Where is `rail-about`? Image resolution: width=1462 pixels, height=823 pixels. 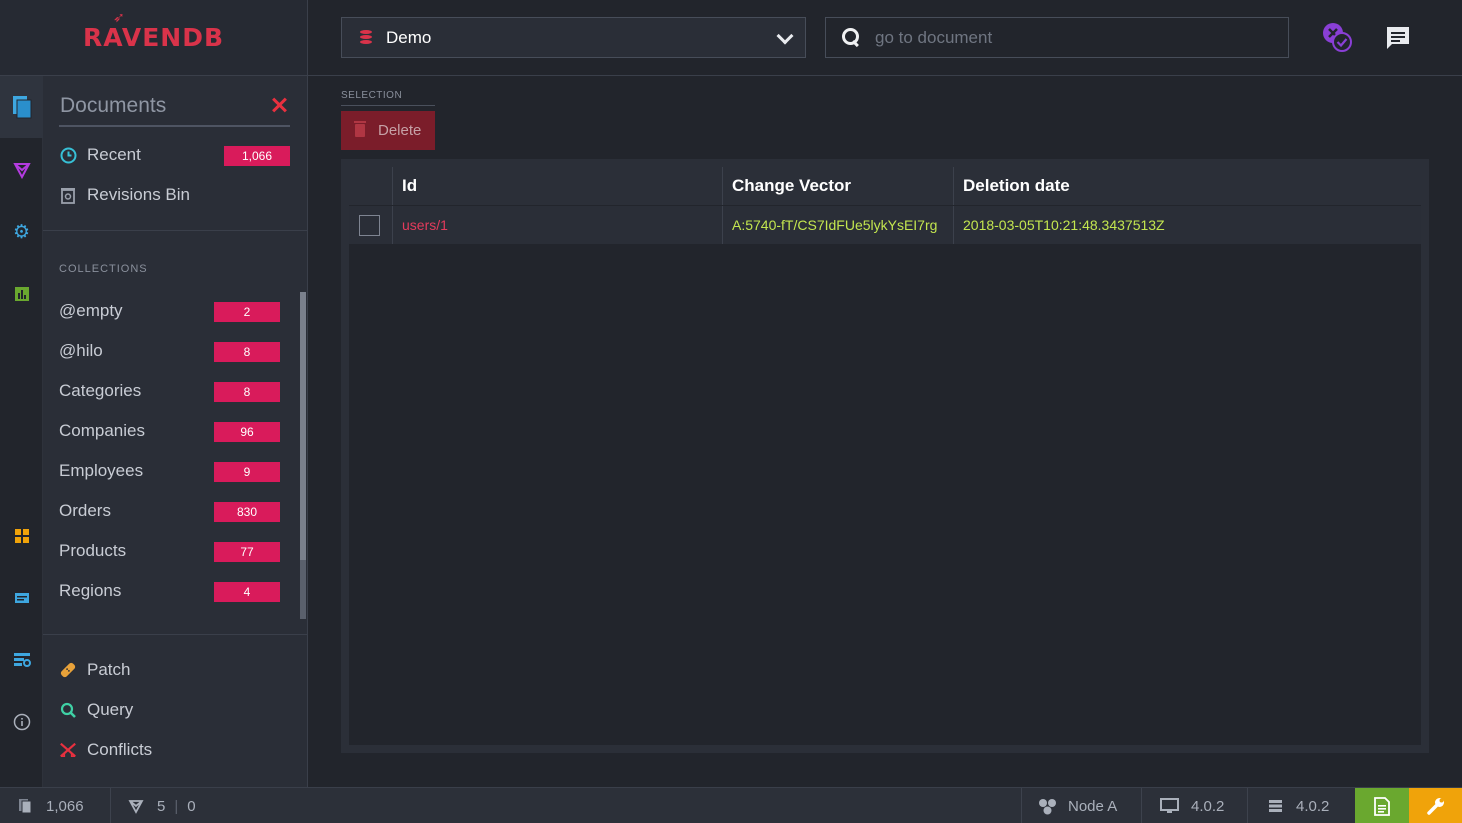 rail-about is located at coordinates (21, 722).